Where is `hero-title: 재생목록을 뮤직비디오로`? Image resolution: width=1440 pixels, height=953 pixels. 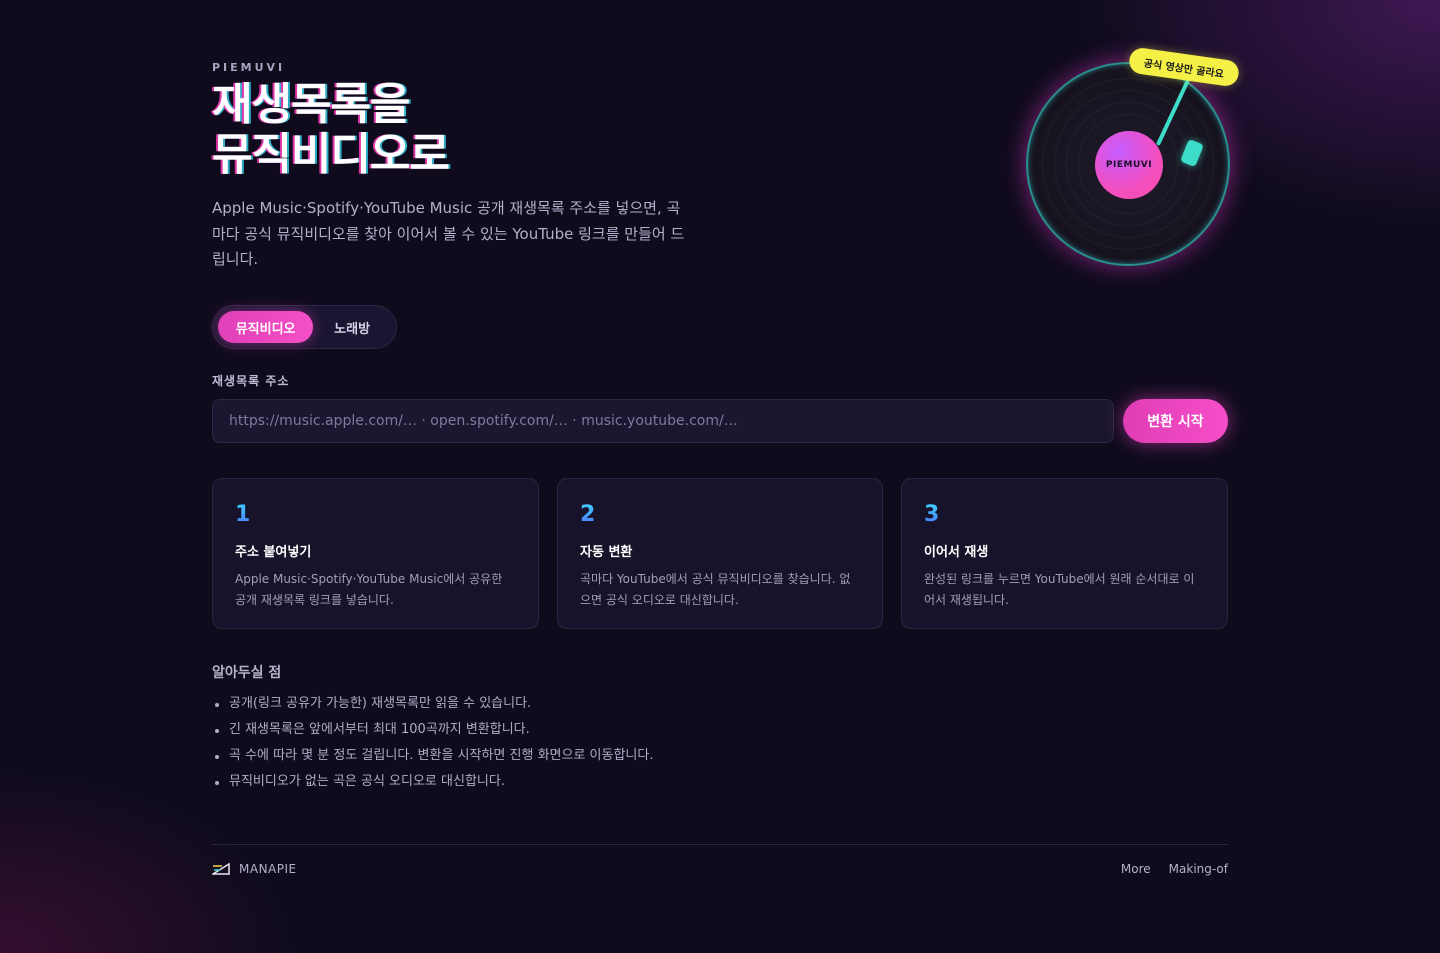 hero-title: 재생목록을 뮤직비디오로 is located at coordinates (331, 129).